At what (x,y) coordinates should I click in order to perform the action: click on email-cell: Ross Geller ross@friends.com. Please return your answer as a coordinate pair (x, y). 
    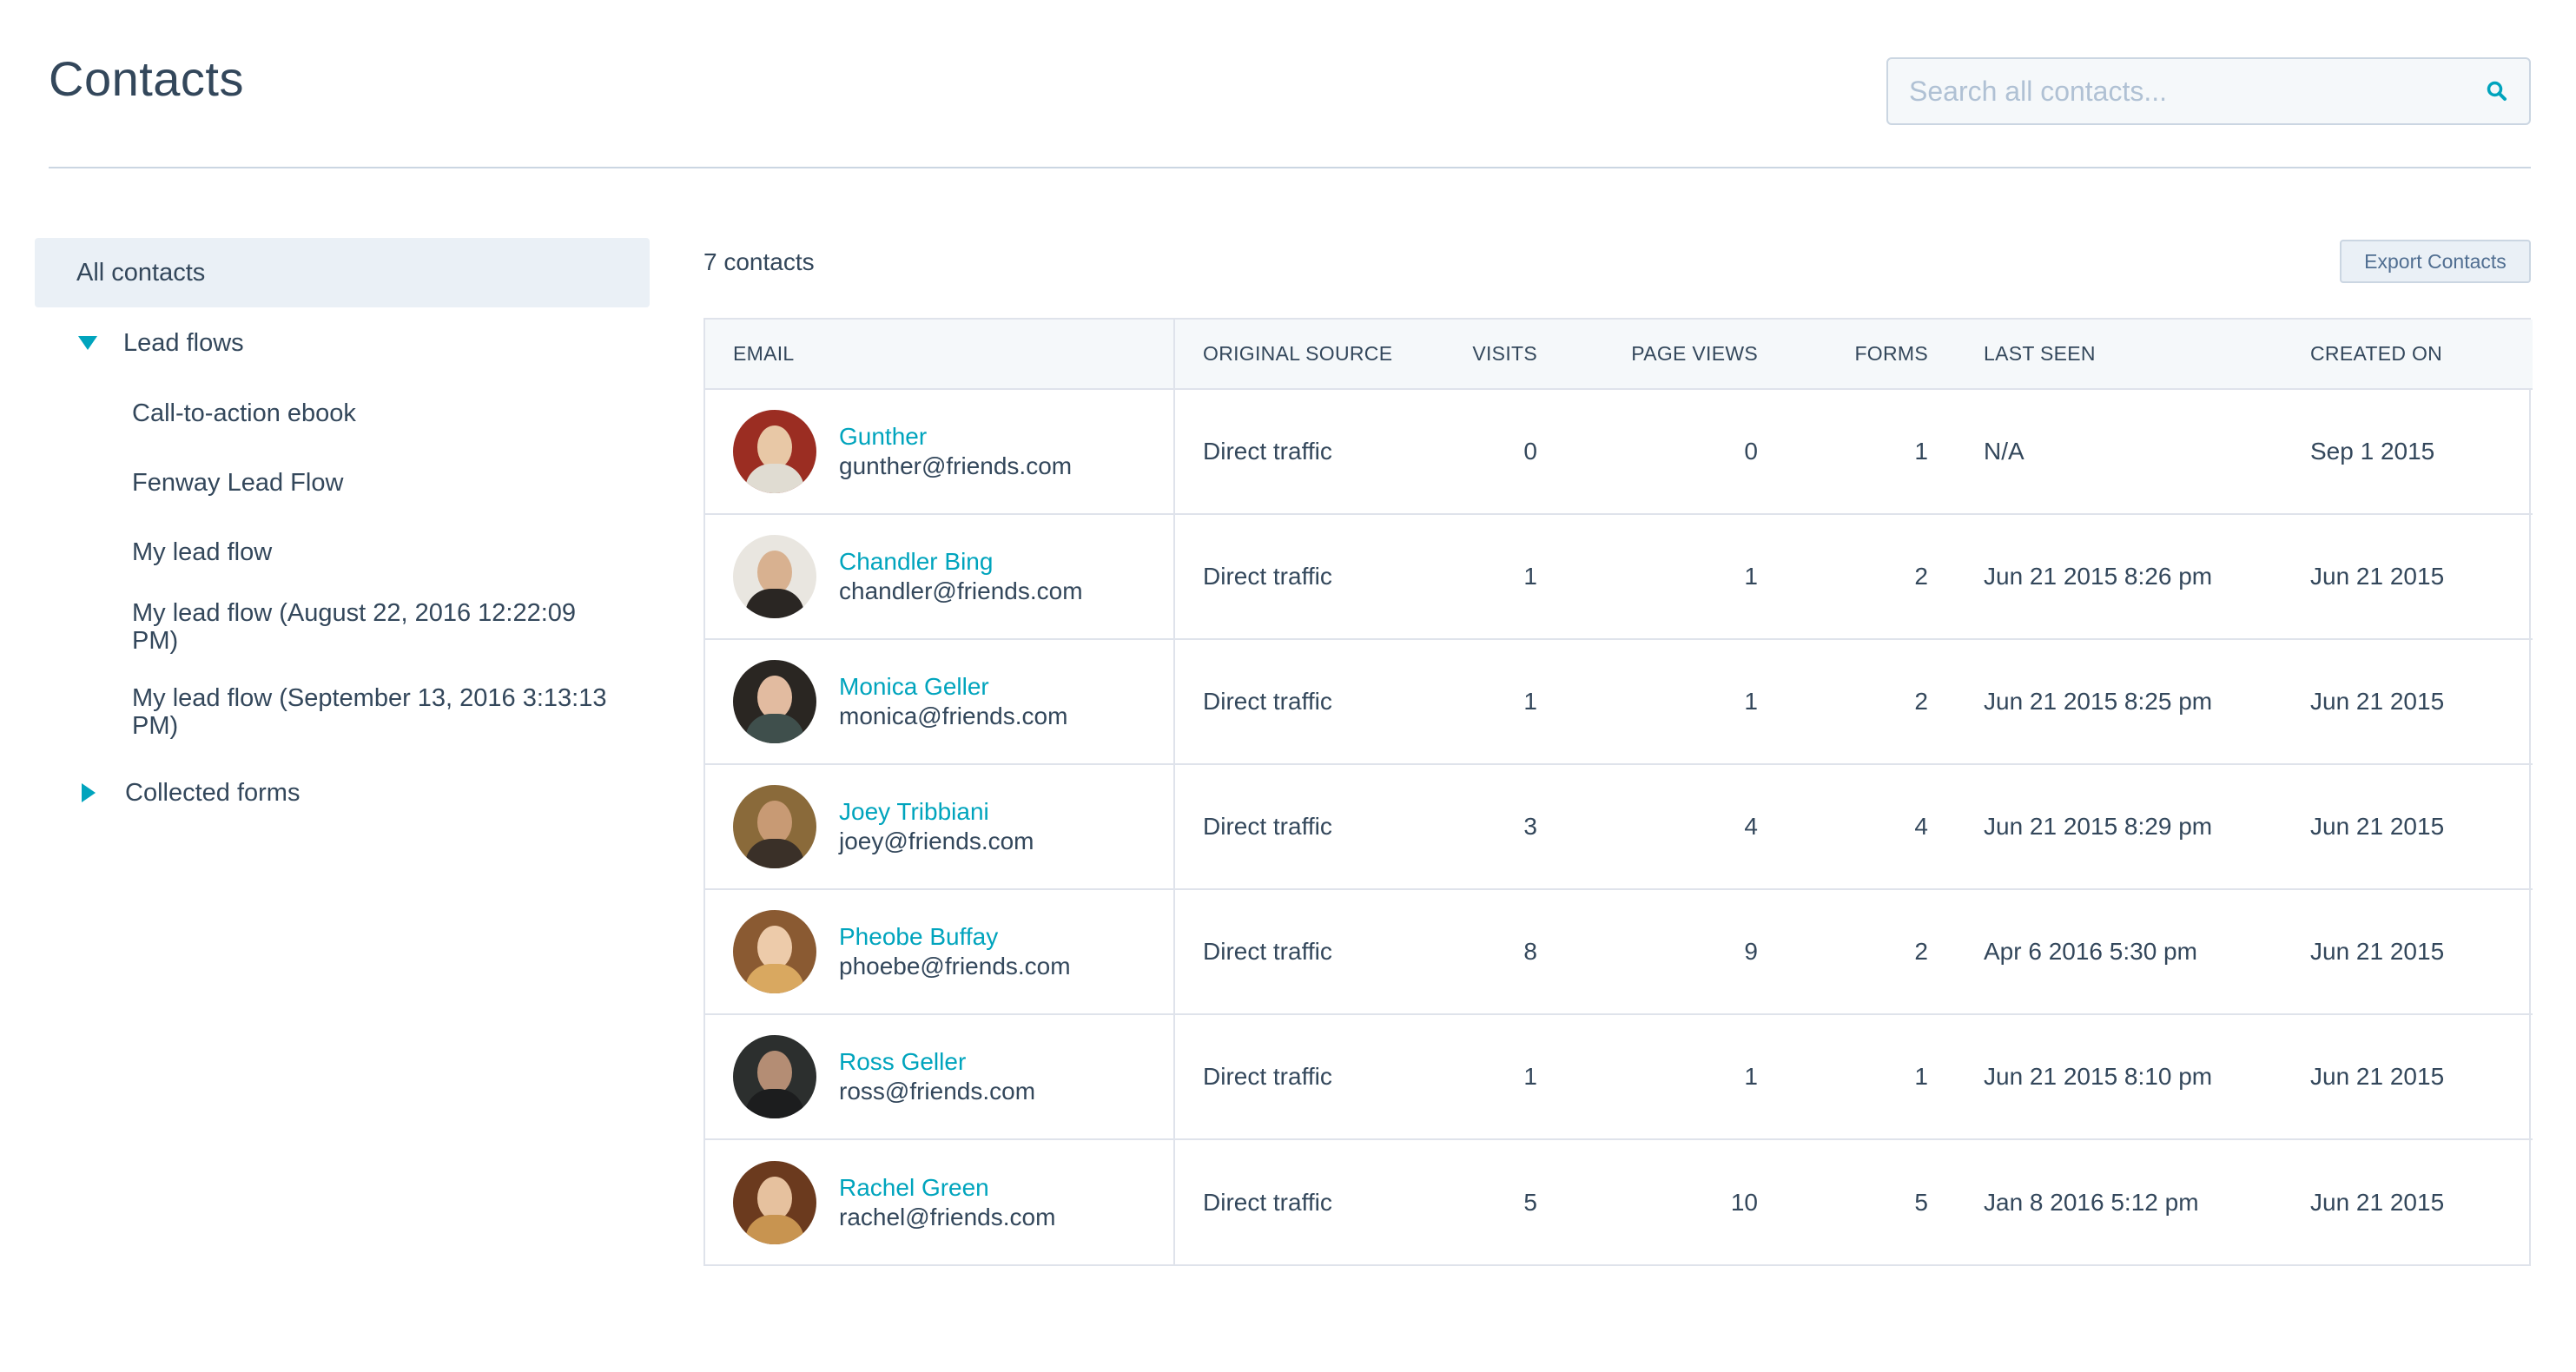
    Looking at the image, I should click on (940, 1077).